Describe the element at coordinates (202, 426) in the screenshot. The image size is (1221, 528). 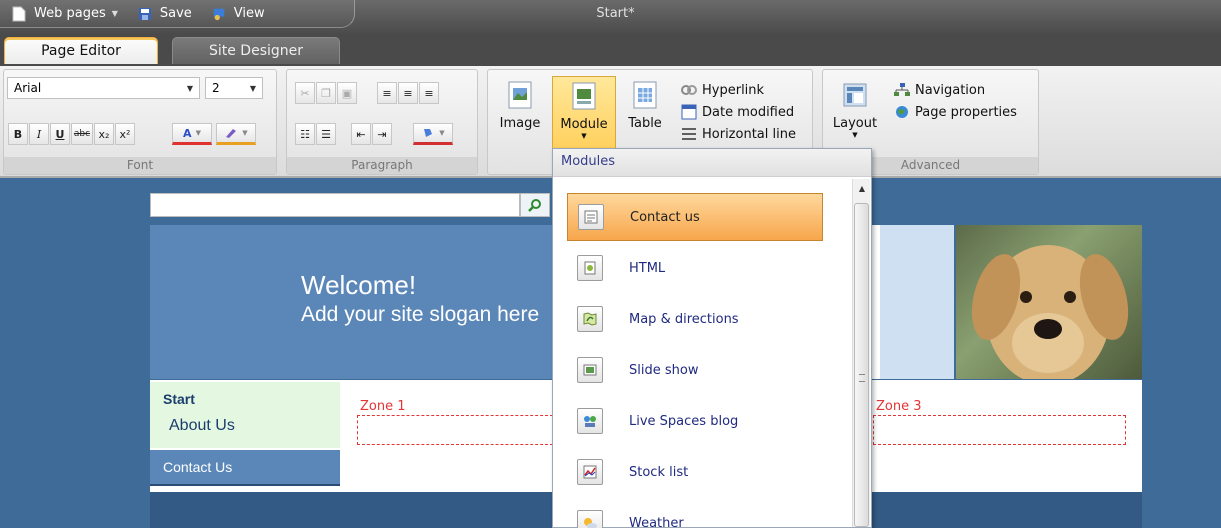
I see `nav-item-about: About Us` at that location.